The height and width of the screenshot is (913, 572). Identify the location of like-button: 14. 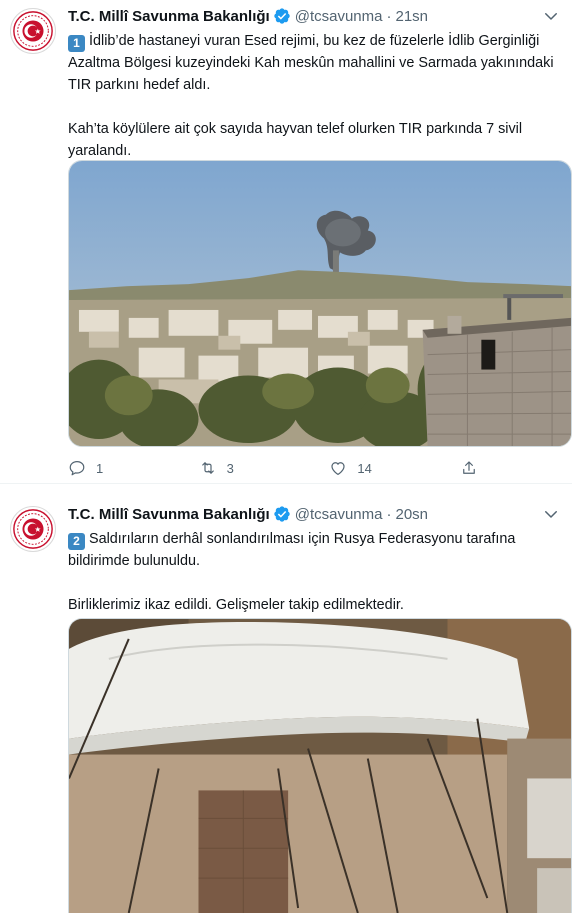
(394, 468).